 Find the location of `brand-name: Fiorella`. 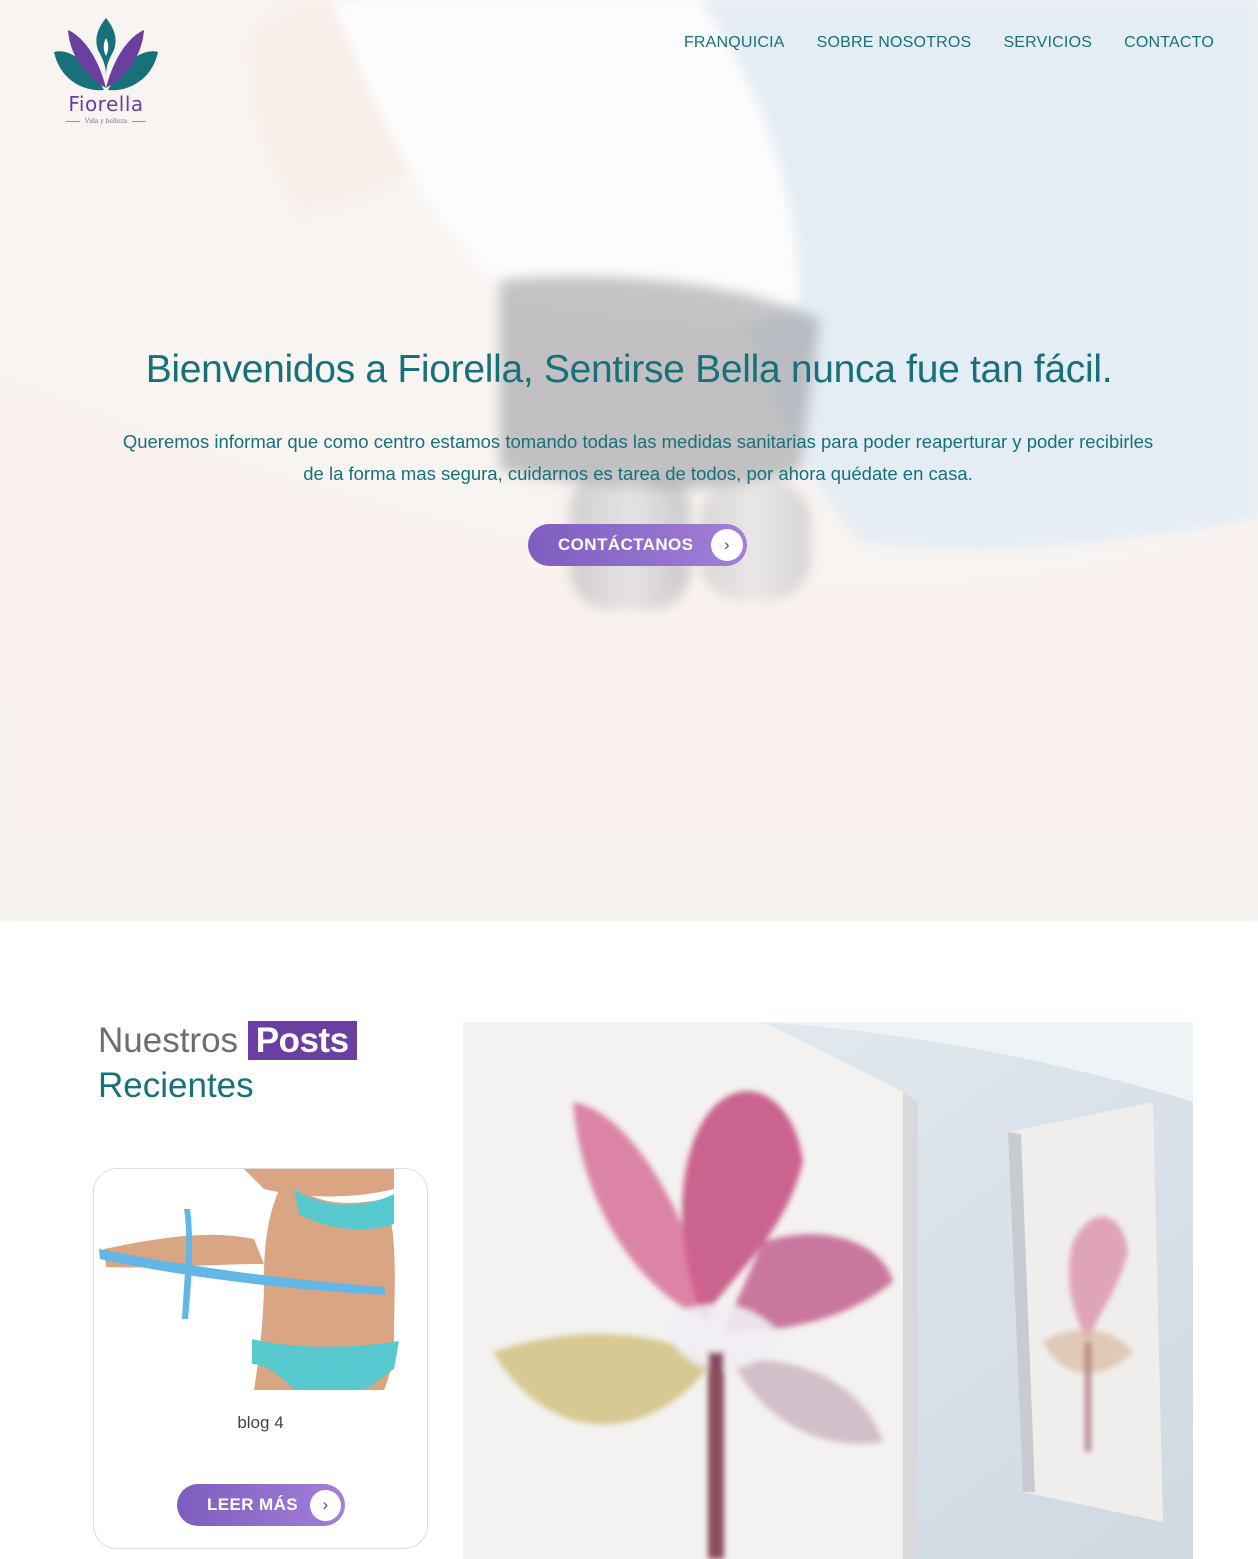

brand-name: Fiorella is located at coordinates (106, 104).